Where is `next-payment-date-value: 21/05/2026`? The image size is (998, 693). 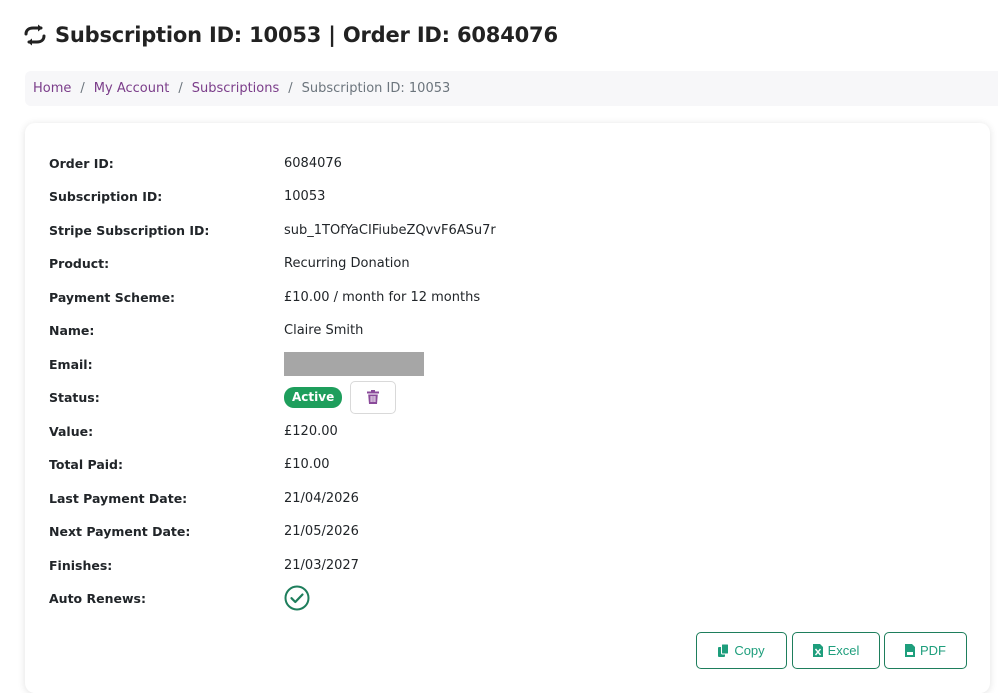 next-payment-date-value: 21/05/2026 is located at coordinates (321, 531).